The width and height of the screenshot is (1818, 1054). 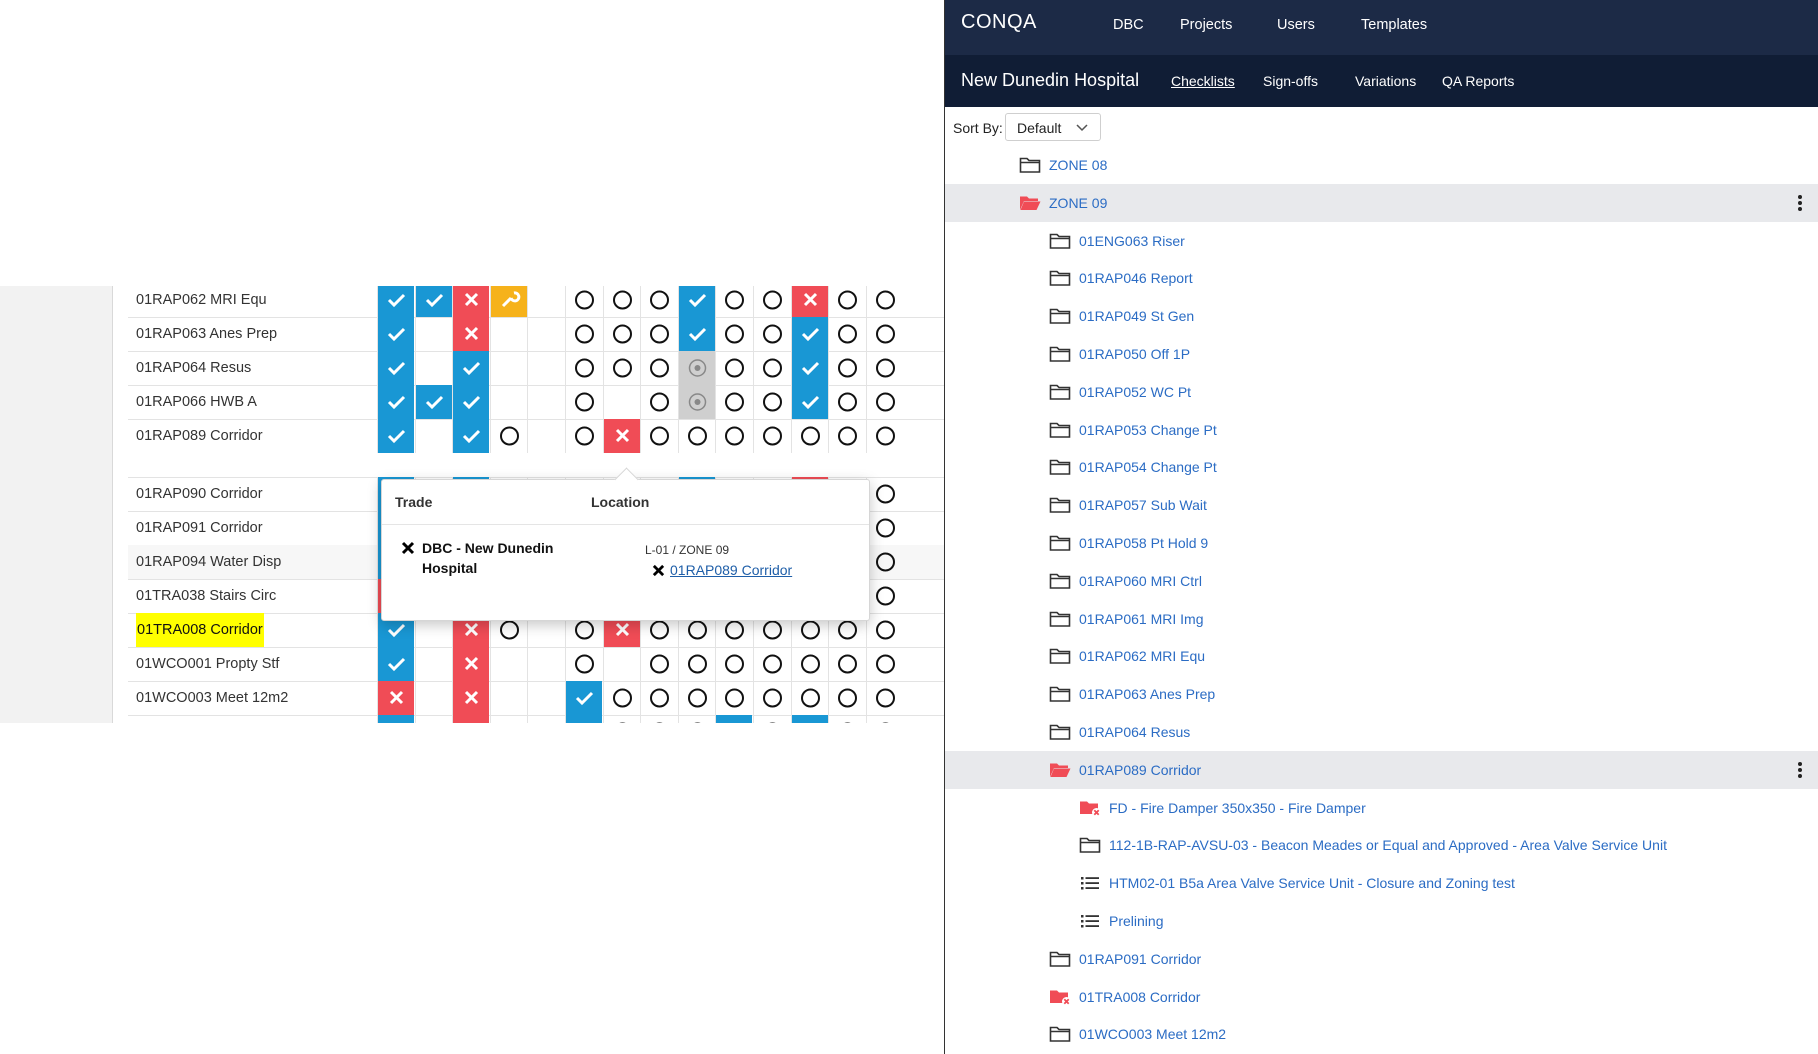 What do you see at coordinates (1134, 354) in the screenshot?
I see `tree-item-label: 01RAP050 Off 1P` at bounding box center [1134, 354].